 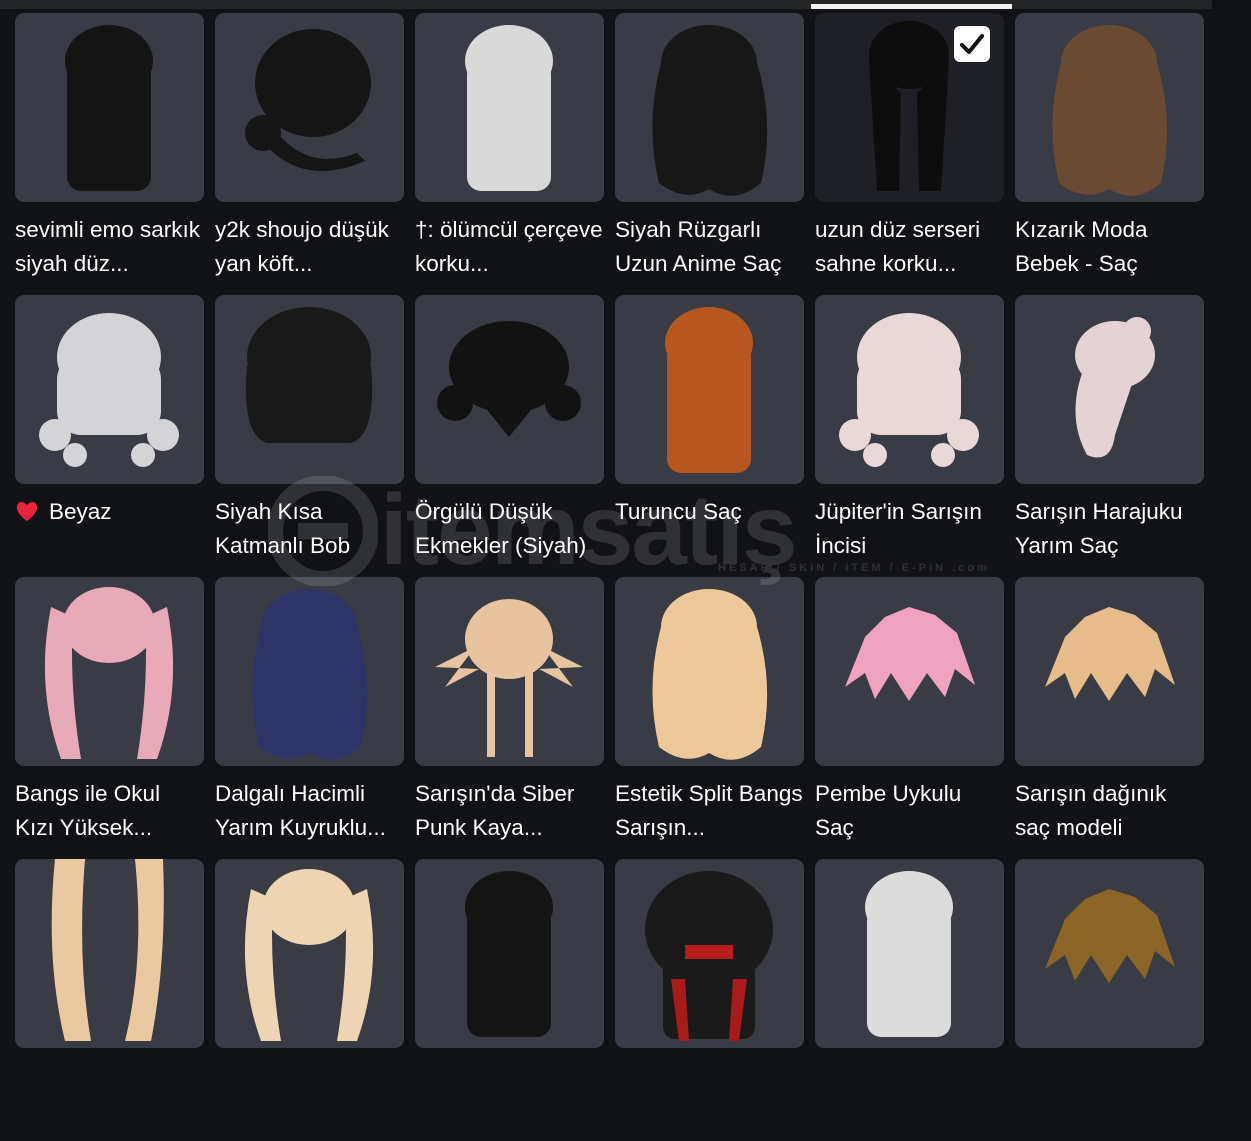 I want to click on brown-short-hair-icon, so click(x=1110, y=936).